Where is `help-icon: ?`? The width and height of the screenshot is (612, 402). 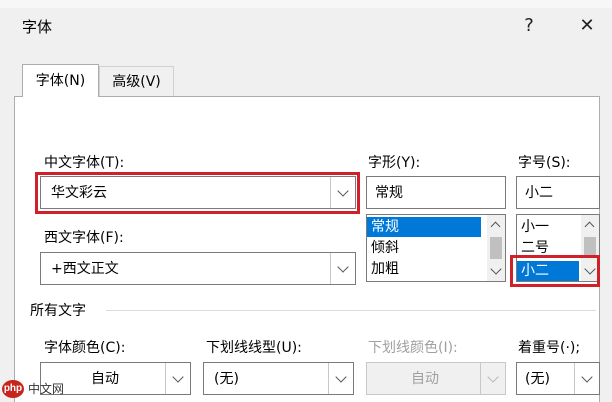
help-icon: ? is located at coordinates (529, 25).